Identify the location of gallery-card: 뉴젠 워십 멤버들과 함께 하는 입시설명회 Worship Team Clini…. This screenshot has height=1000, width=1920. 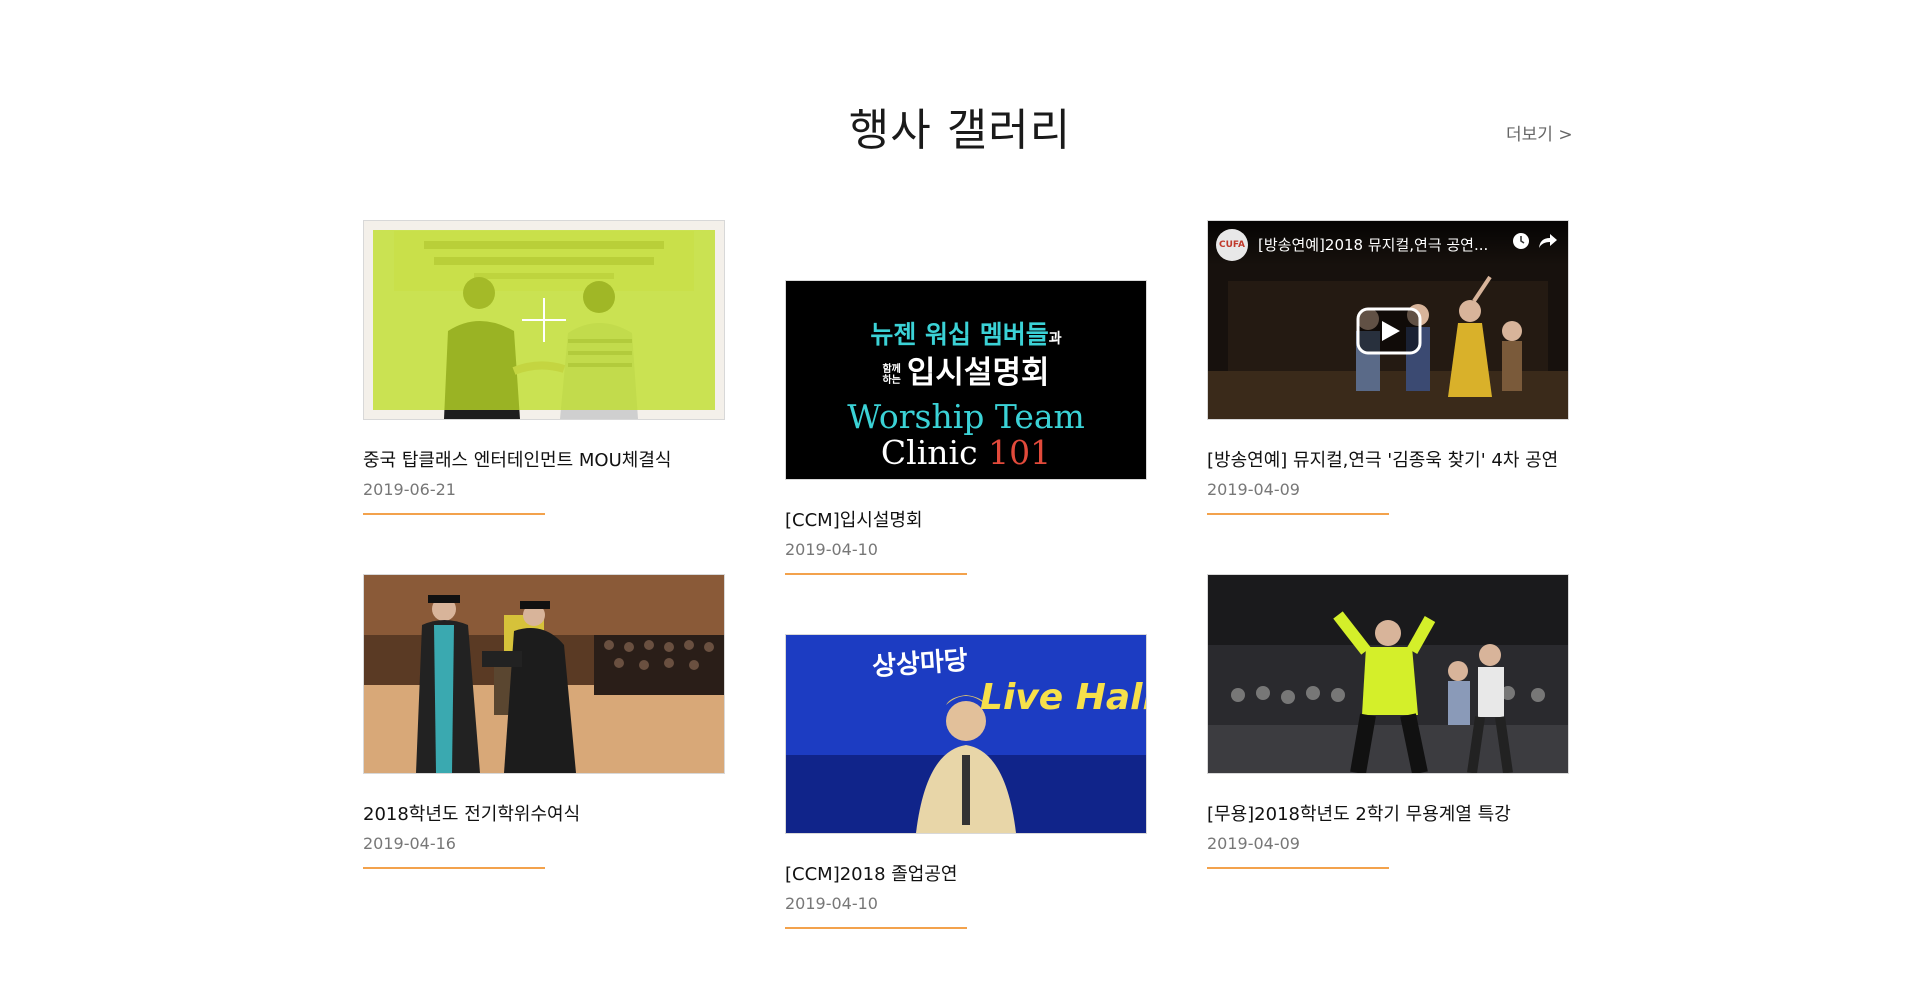
(966, 427).